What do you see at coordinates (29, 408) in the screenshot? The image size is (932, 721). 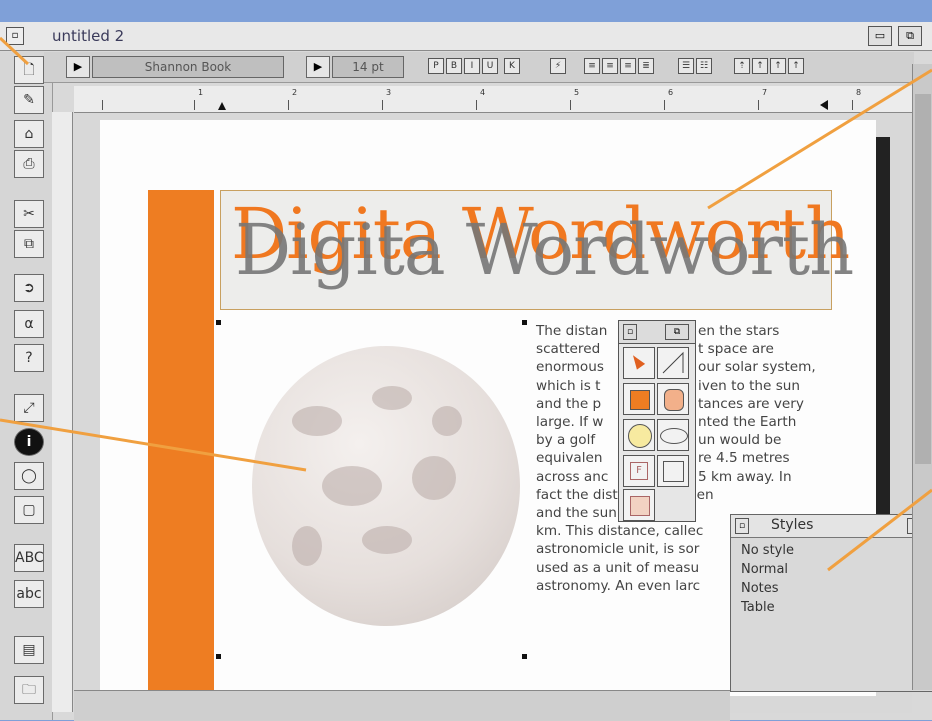 I see `zoom-icon: ⤢` at bounding box center [29, 408].